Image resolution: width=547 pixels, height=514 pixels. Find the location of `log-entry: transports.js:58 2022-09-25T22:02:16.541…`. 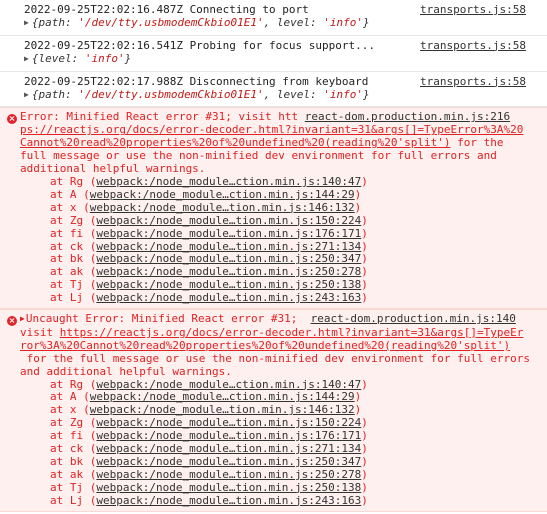

log-entry: transports.js:58 2022-09-25T22:02:16.541… is located at coordinates (273, 54).